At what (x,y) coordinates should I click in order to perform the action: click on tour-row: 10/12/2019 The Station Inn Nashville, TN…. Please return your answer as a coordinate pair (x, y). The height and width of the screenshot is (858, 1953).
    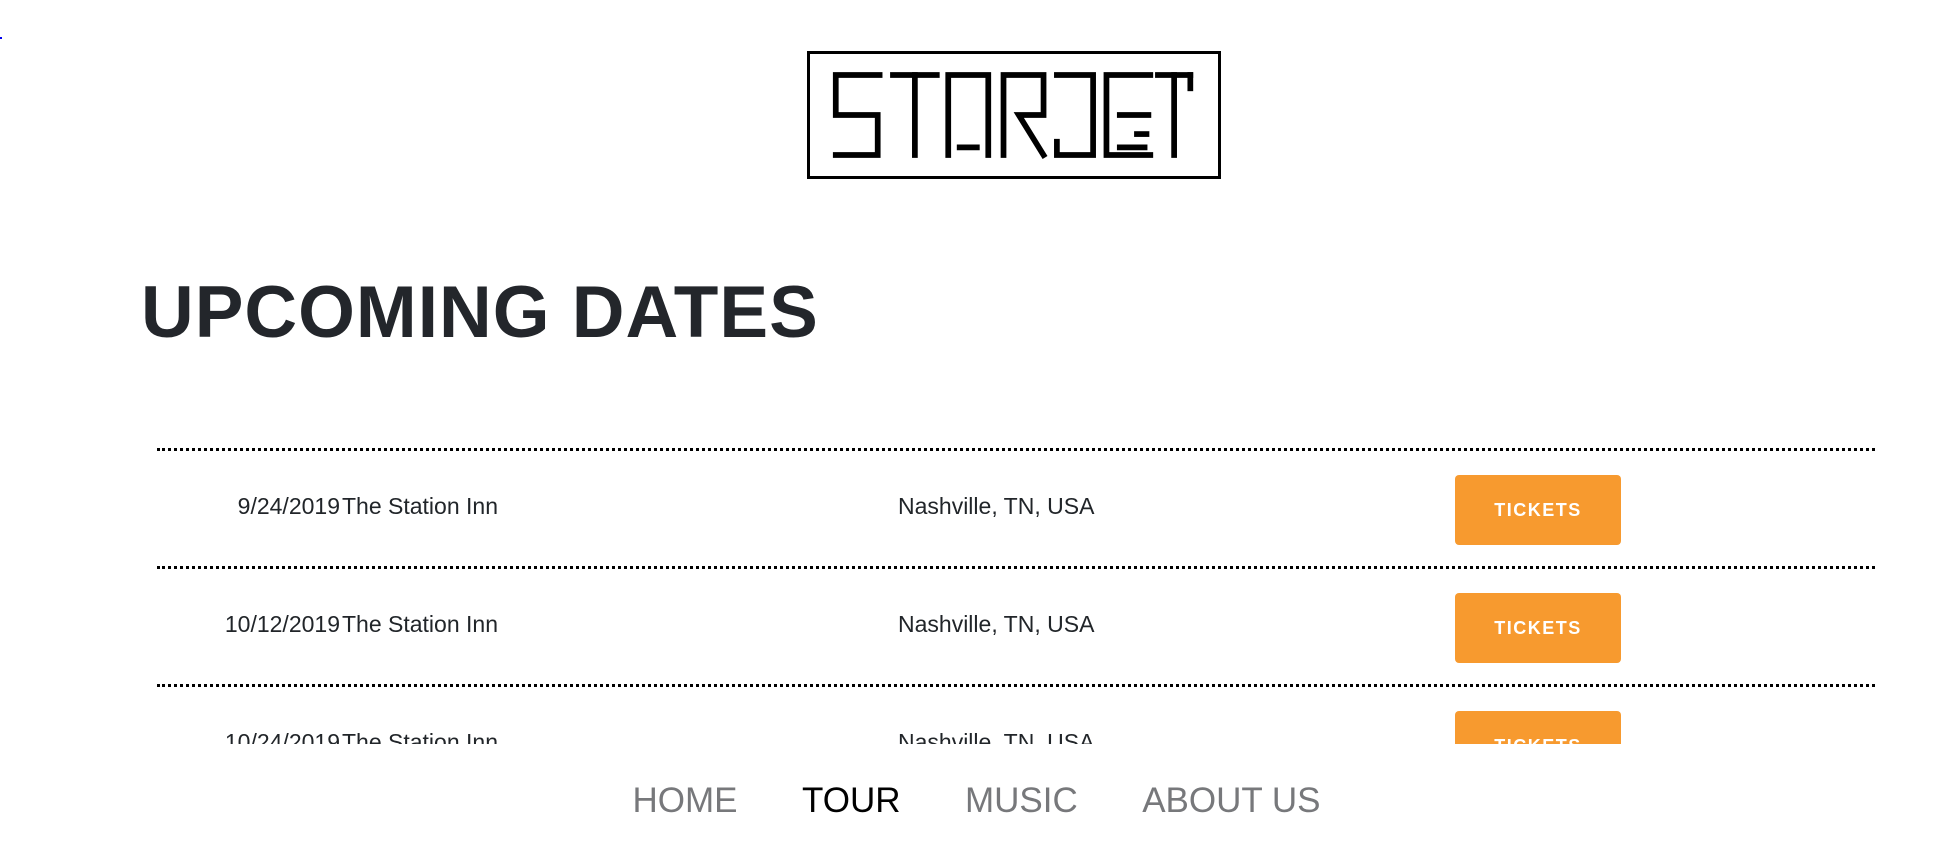
    Looking at the image, I should click on (1016, 625).